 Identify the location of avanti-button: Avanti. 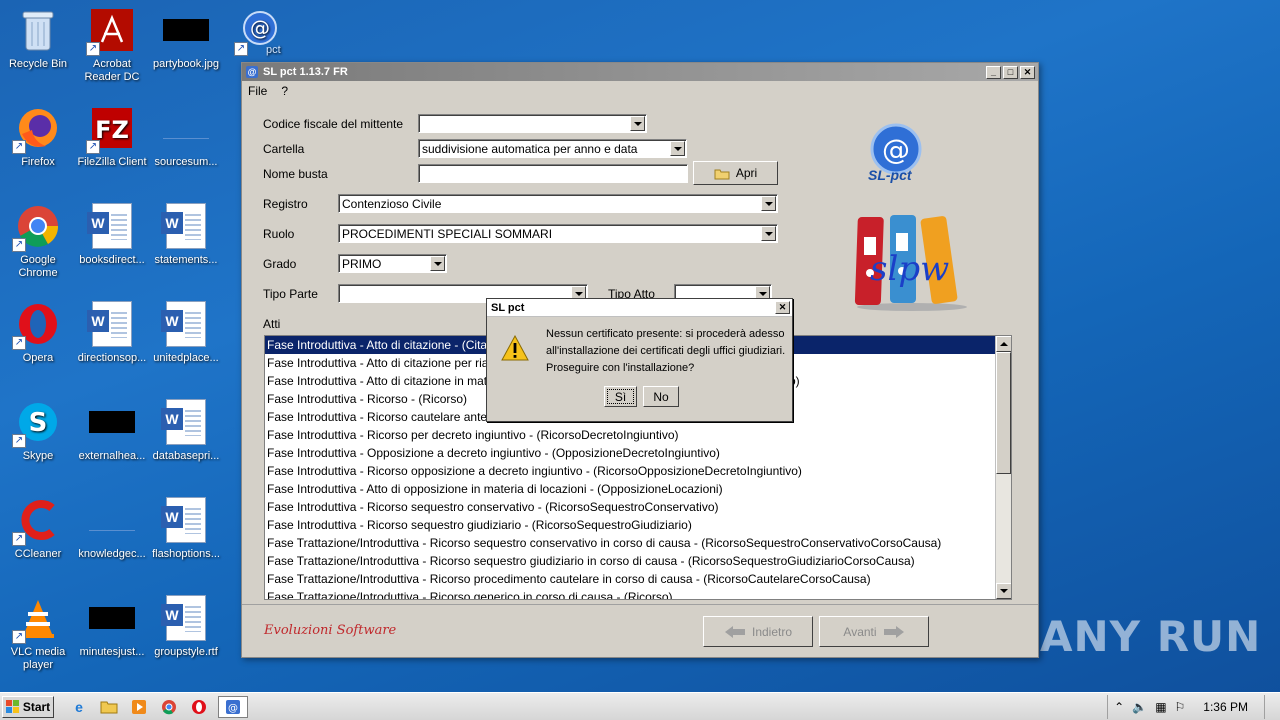
(874, 631).